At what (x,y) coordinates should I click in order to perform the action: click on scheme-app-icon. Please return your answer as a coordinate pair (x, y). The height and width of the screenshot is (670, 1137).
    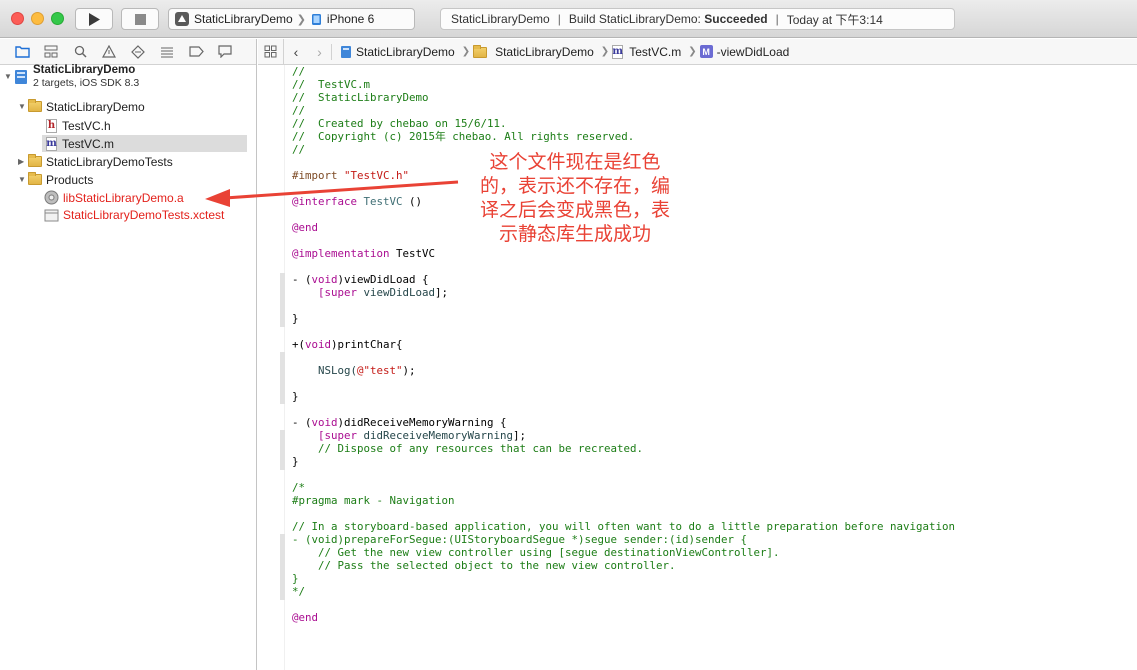
    Looking at the image, I should click on (182, 19).